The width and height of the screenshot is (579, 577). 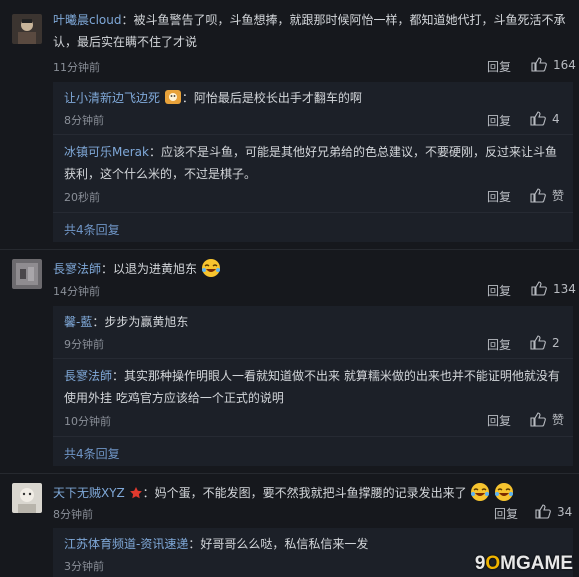 I want to click on reply-username: 冰镇可乐Merak, so click(x=106, y=152).